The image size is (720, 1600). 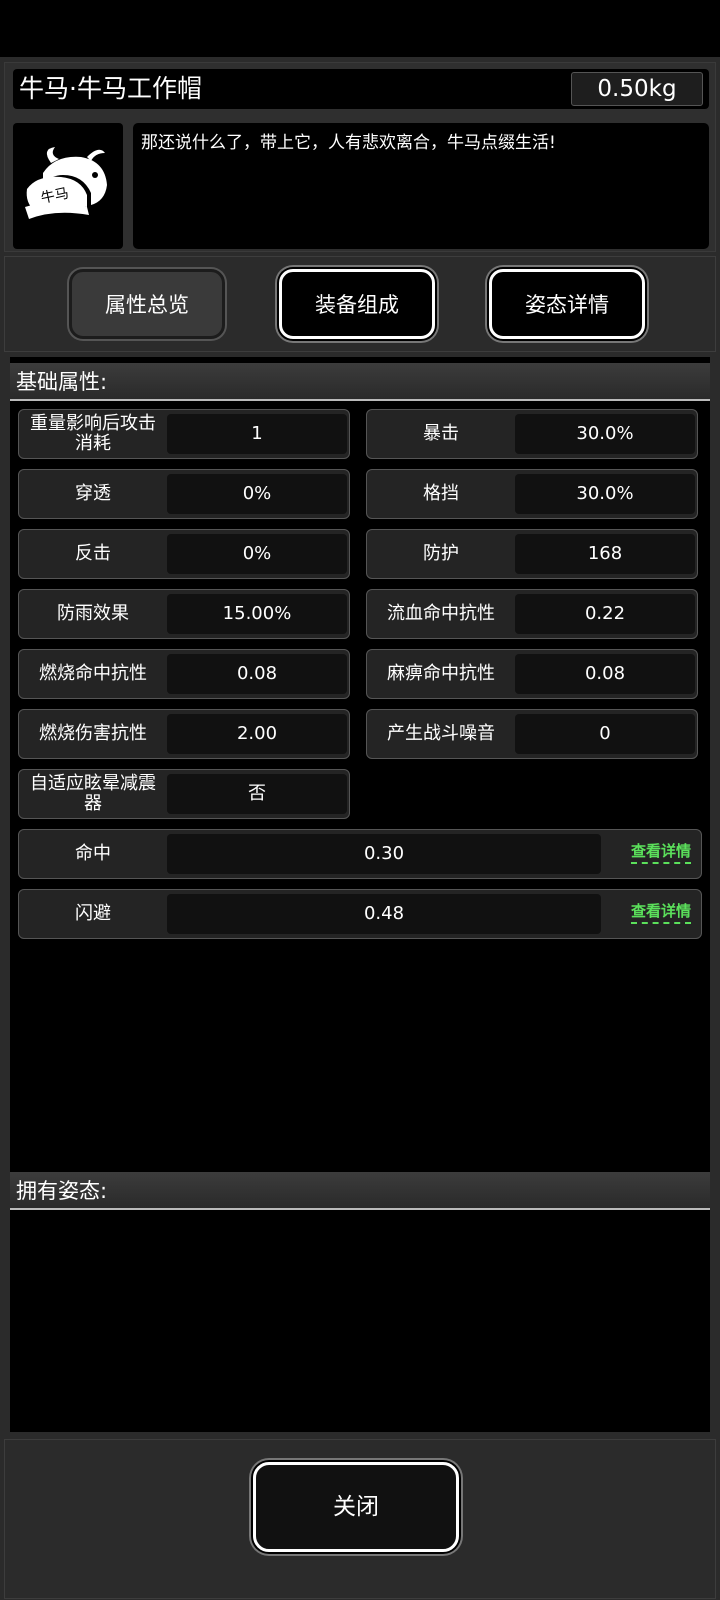 I want to click on stat-label: 产生战斗噪音, so click(x=441, y=733).